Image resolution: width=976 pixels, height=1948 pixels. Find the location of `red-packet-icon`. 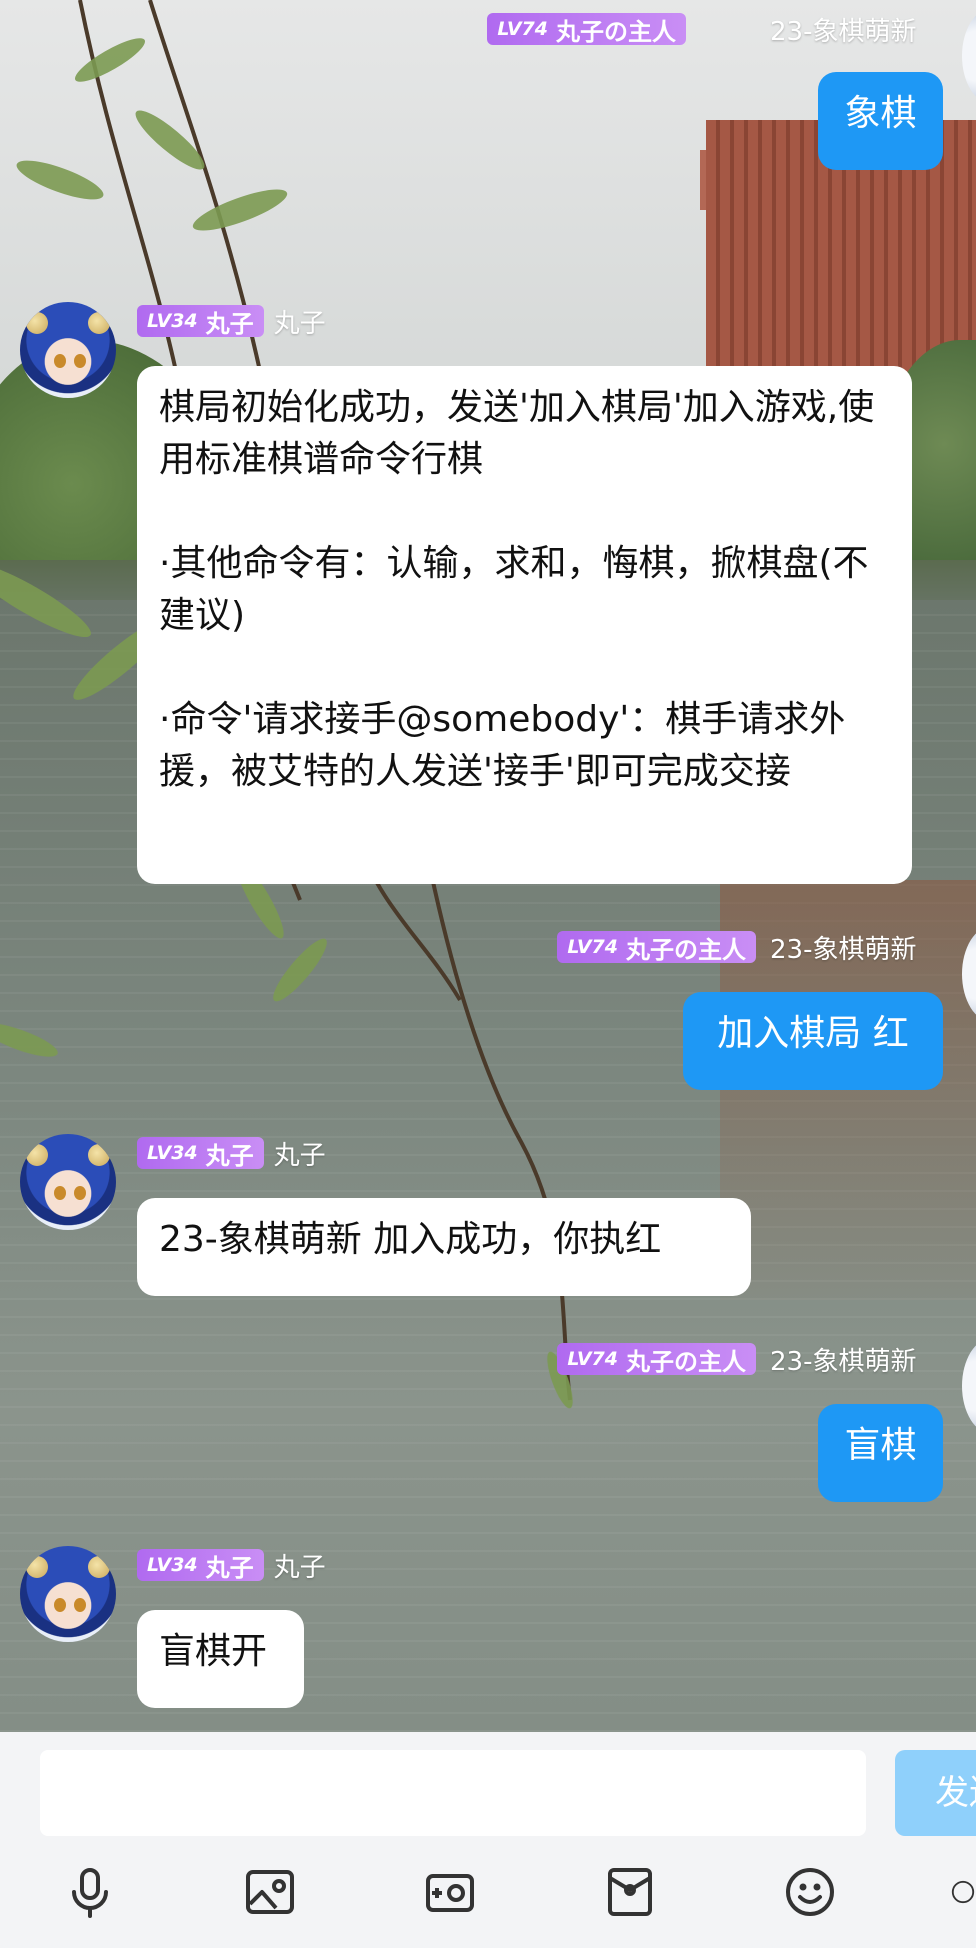

red-packet-icon is located at coordinates (630, 1892).